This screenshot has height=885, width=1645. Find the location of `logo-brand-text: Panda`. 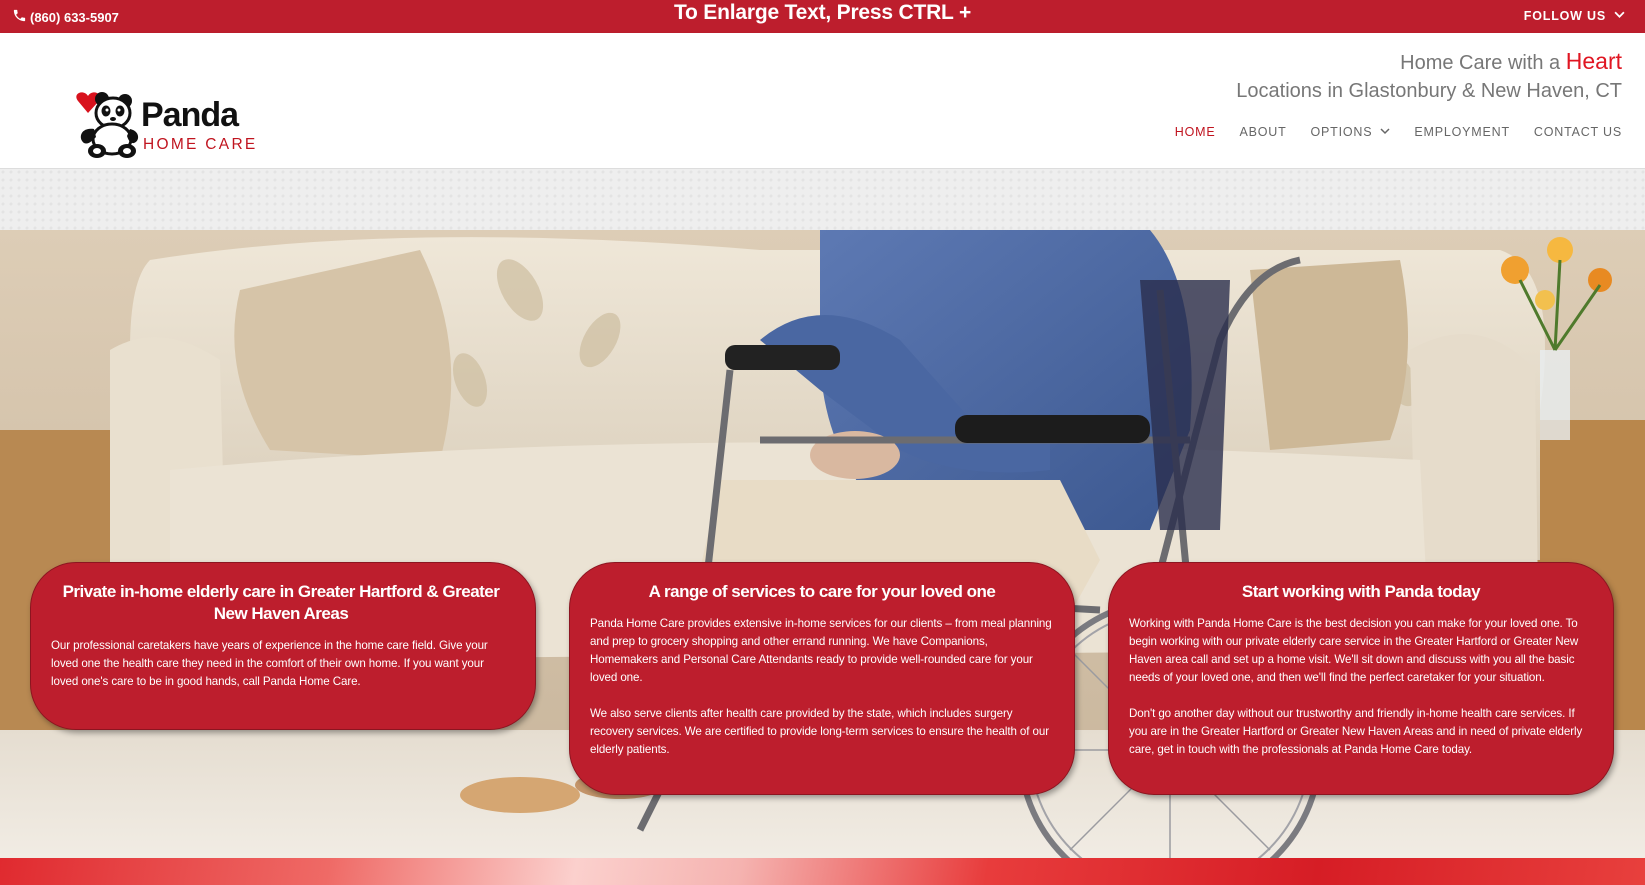

logo-brand-text: Panda is located at coordinates (190, 115).